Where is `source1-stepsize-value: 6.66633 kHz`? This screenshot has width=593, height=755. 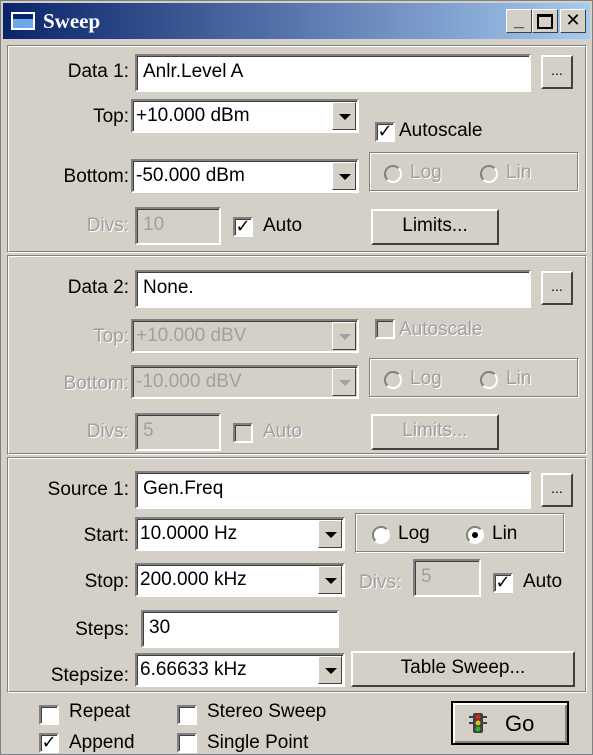
source1-stepsize-value: 6.66633 kHz is located at coordinates (193, 669).